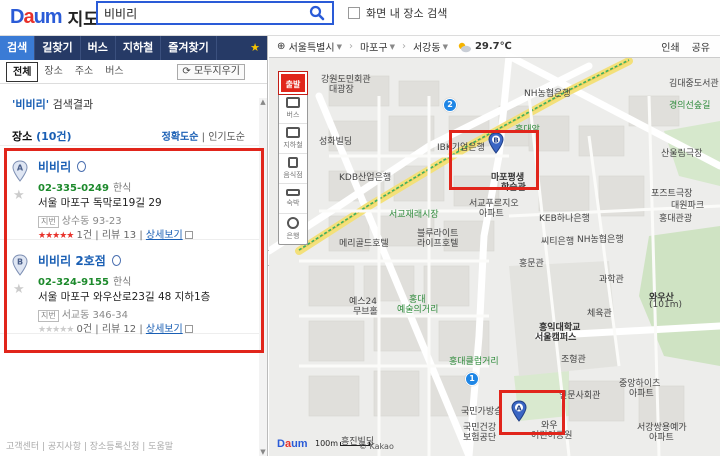 Image resolution: width=720 pixels, height=456 pixels. What do you see at coordinates (28, 16) in the screenshot?
I see `logo-a: a` at bounding box center [28, 16].